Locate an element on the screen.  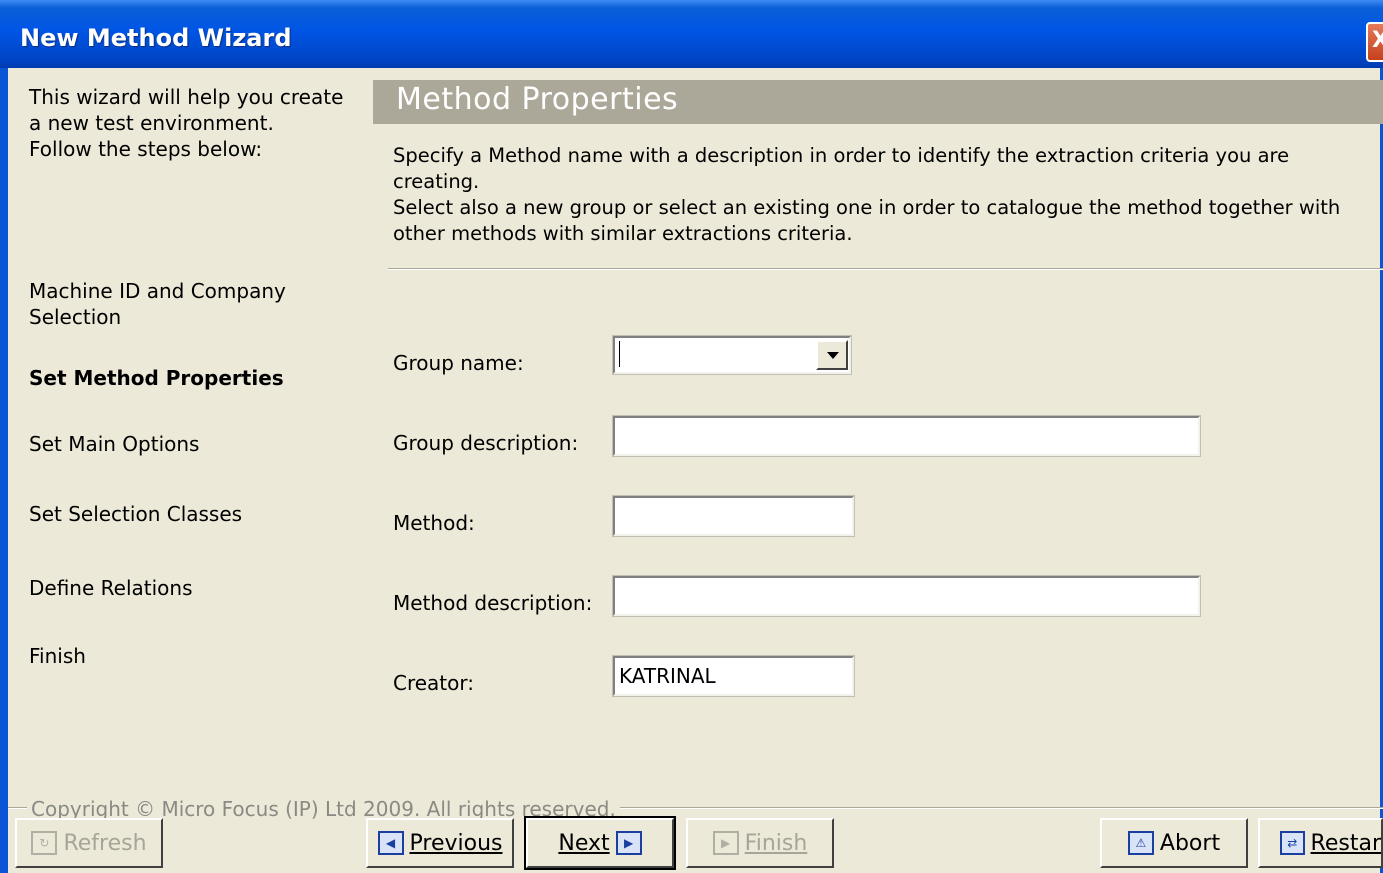
step-label: Machine ID and Company is located at coordinates (157, 291).